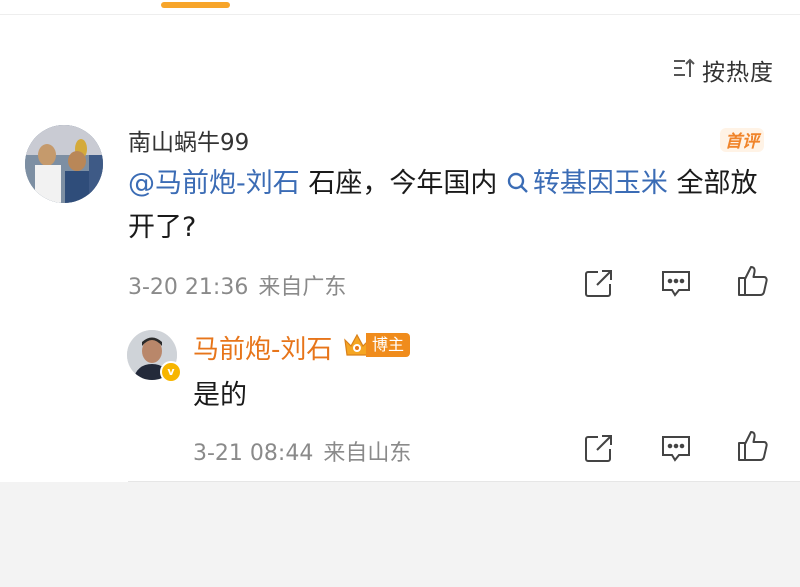 The image size is (800, 587). I want to click on blogger-badge: 博主, so click(376, 345).